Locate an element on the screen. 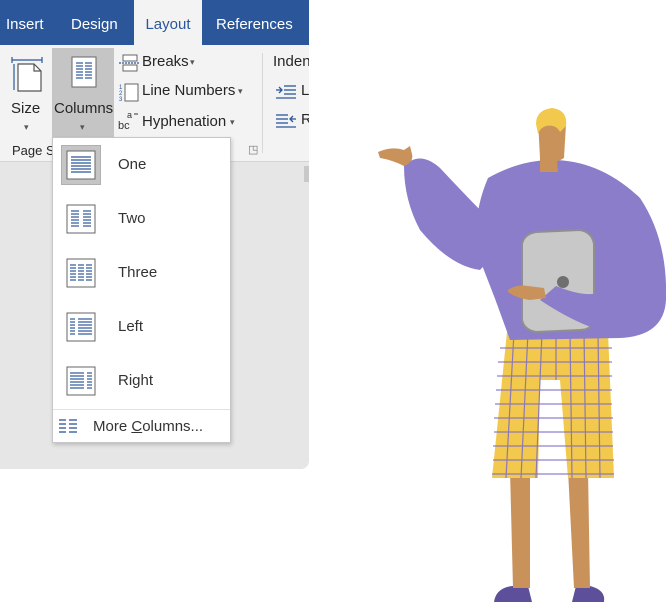 The height and width of the screenshot is (606, 666). three-columns-icon is located at coordinates (81, 273).